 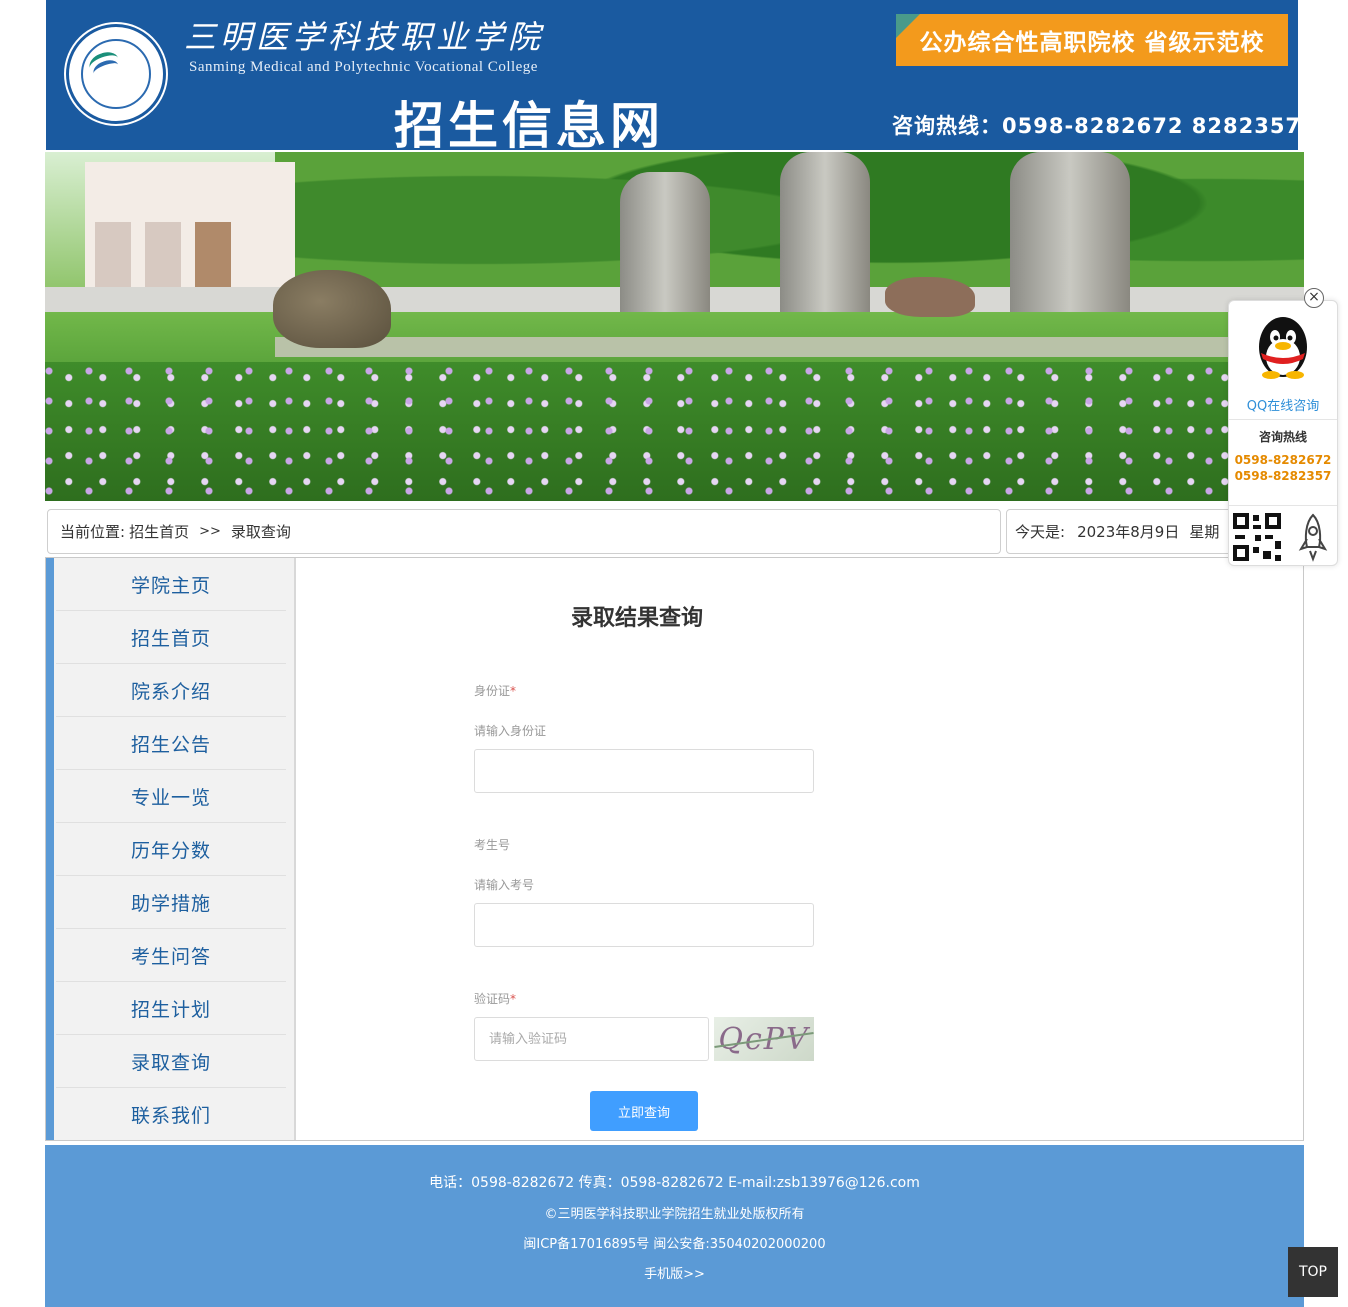 What do you see at coordinates (644, 771) in the screenshot?
I see `id-card-input` at bounding box center [644, 771].